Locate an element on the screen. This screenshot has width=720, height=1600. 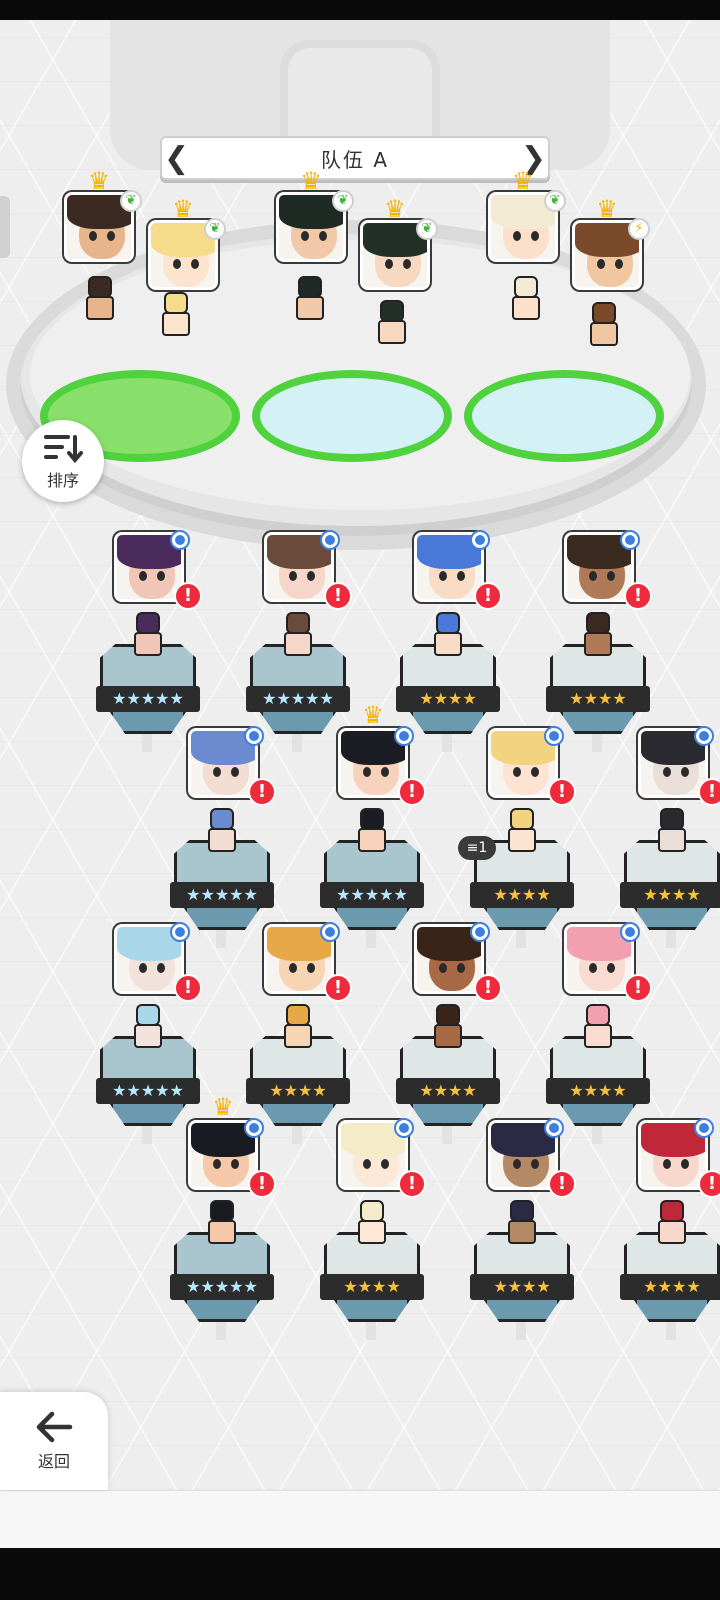
sort-button: 排序 is located at coordinates (63, 461).